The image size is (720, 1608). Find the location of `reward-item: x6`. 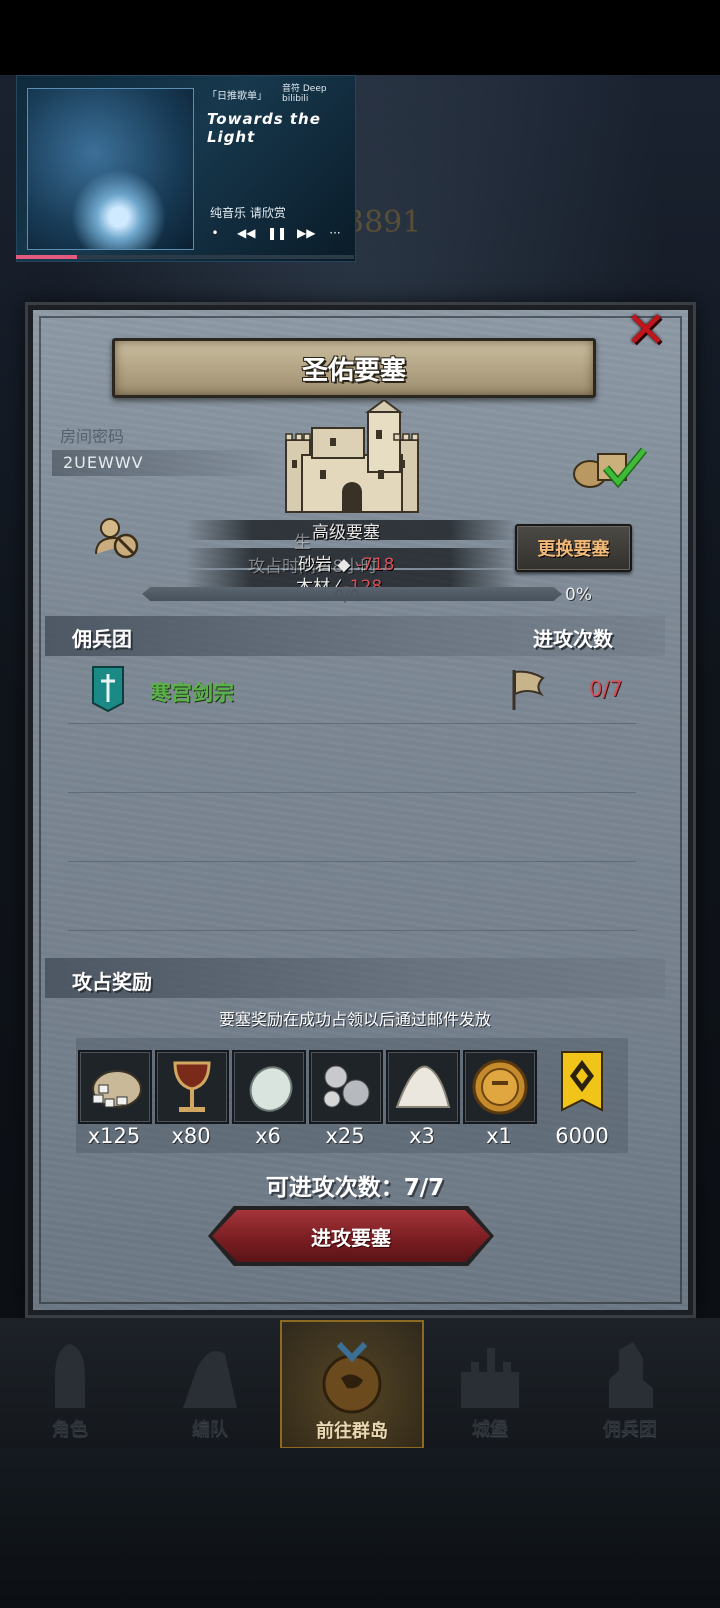

reward-item: x6 is located at coordinates (269, 1099).